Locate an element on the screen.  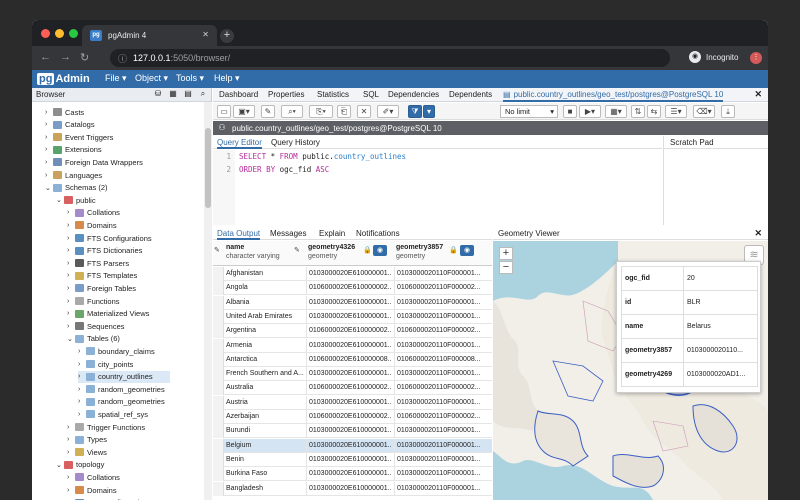
macros-icon: ☰▾ is located at coordinates (676, 111).